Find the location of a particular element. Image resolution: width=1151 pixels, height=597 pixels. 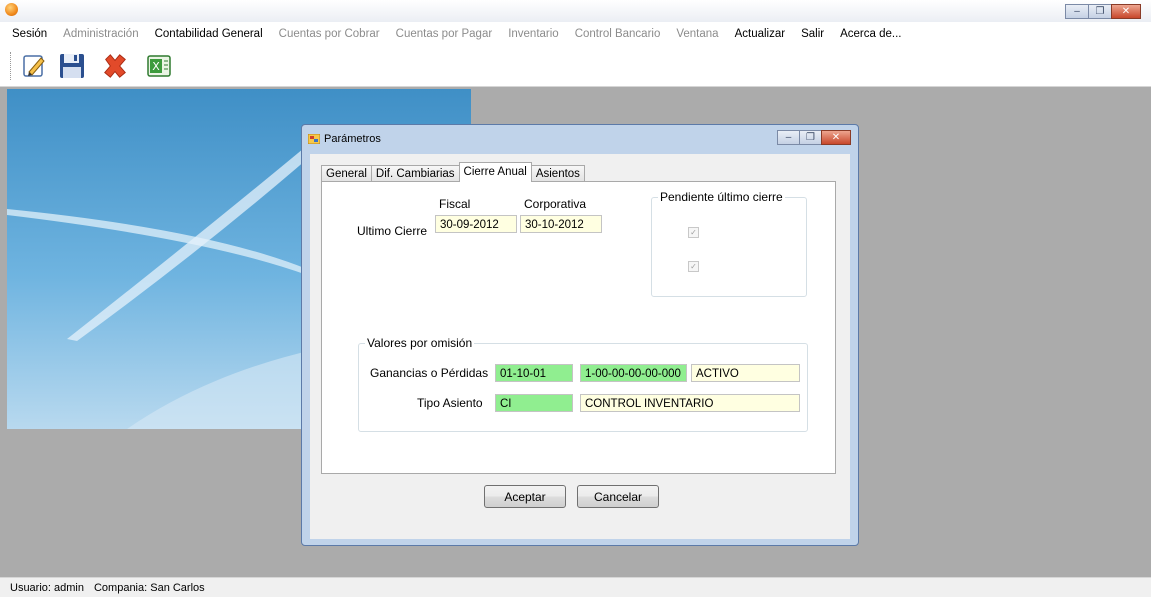

menu-cuentas-por-pagar: Cuentas por Pagar is located at coordinates (444, 34).